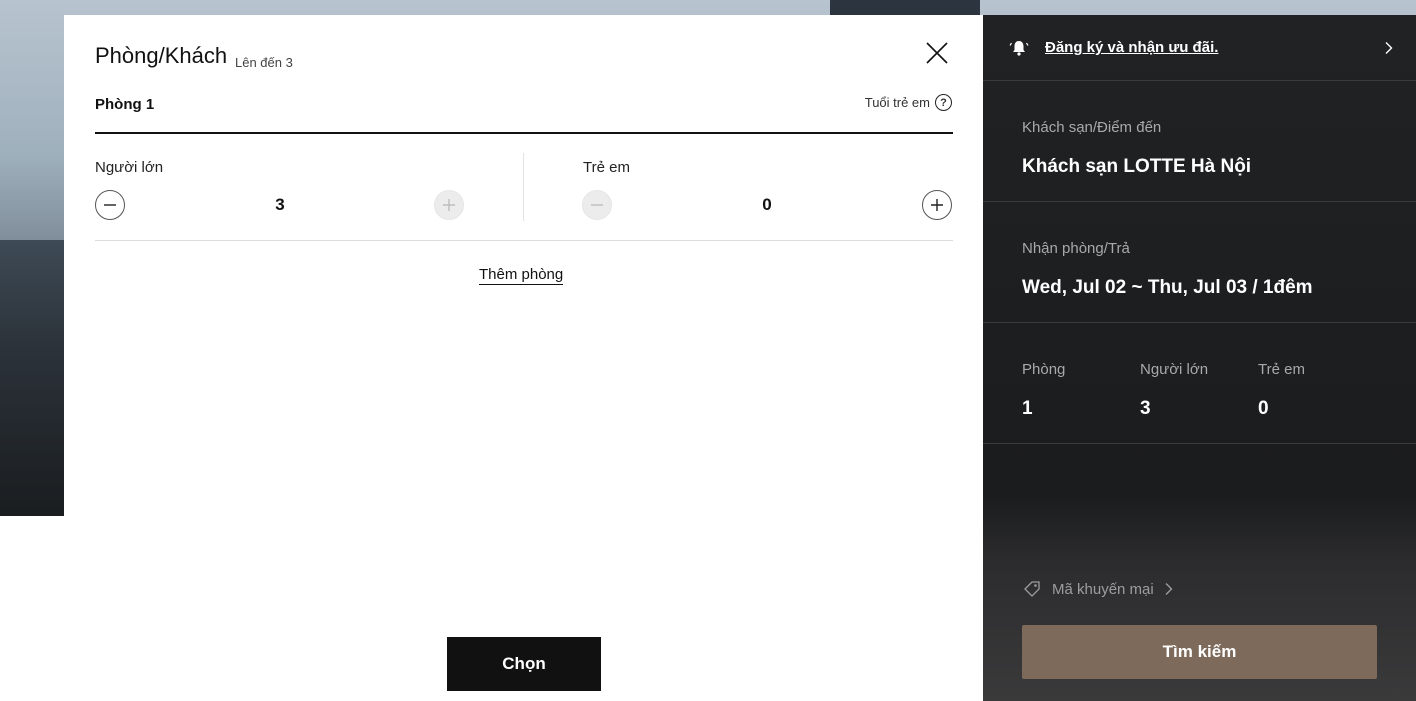 The width and height of the screenshot is (1416, 701). I want to click on children-increment-button, so click(937, 205).